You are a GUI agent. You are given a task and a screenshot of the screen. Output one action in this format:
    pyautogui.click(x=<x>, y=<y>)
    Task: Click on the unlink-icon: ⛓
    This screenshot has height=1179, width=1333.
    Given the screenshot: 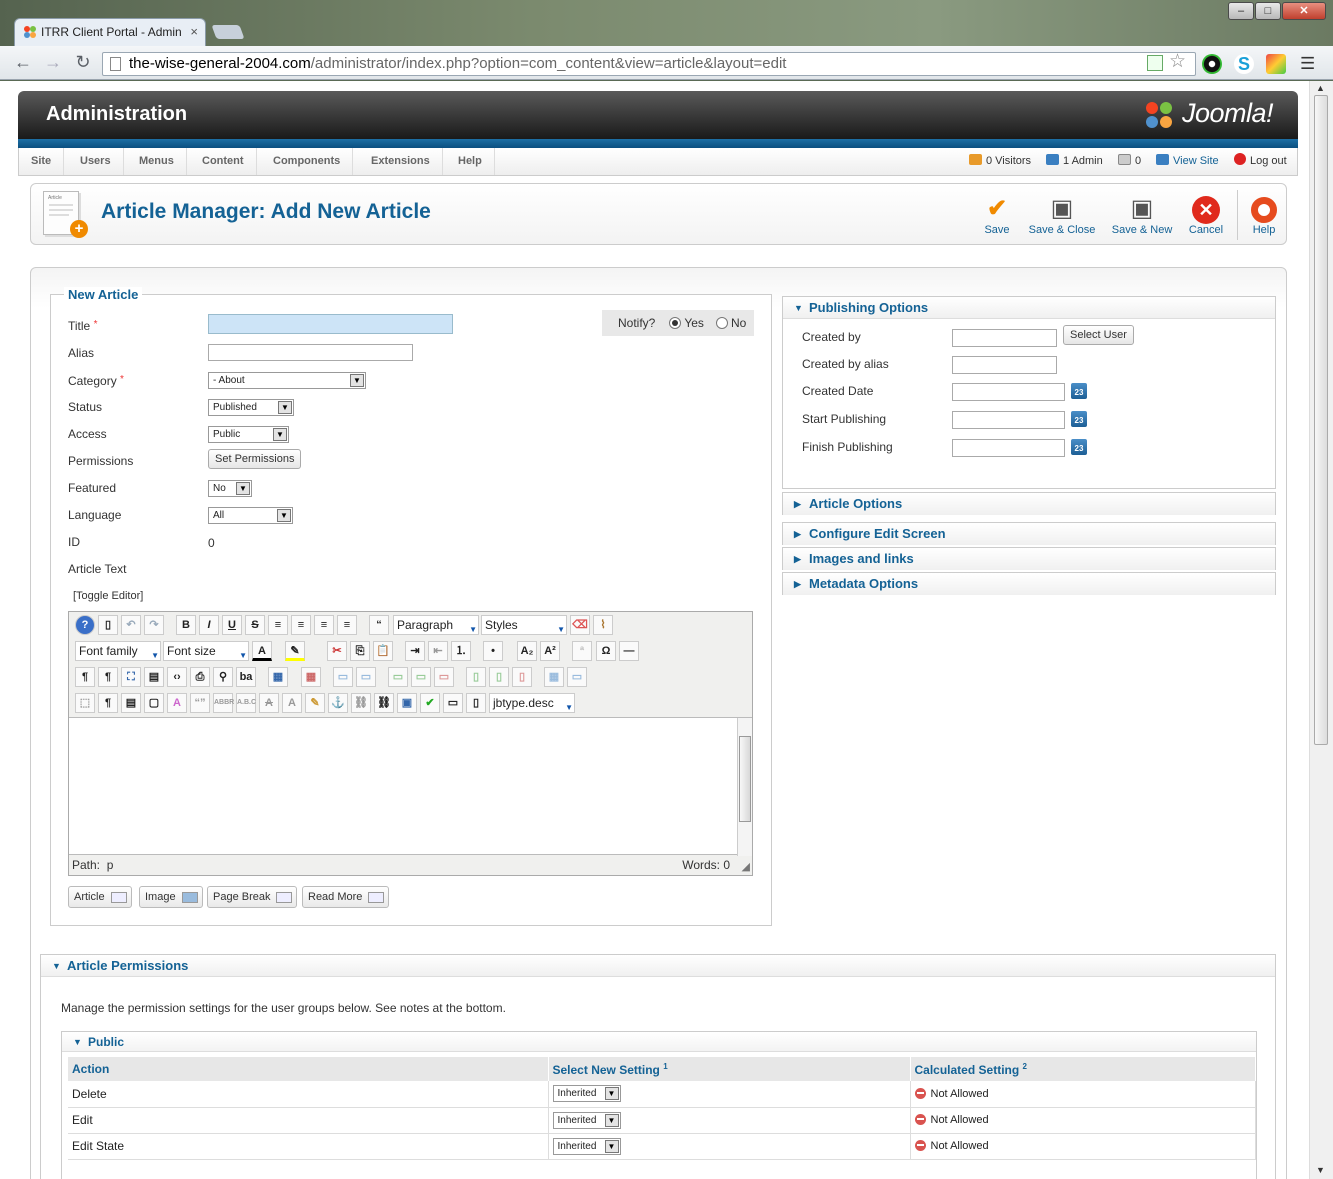 What is the action you would take?
    pyautogui.click(x=361, y=703)
    